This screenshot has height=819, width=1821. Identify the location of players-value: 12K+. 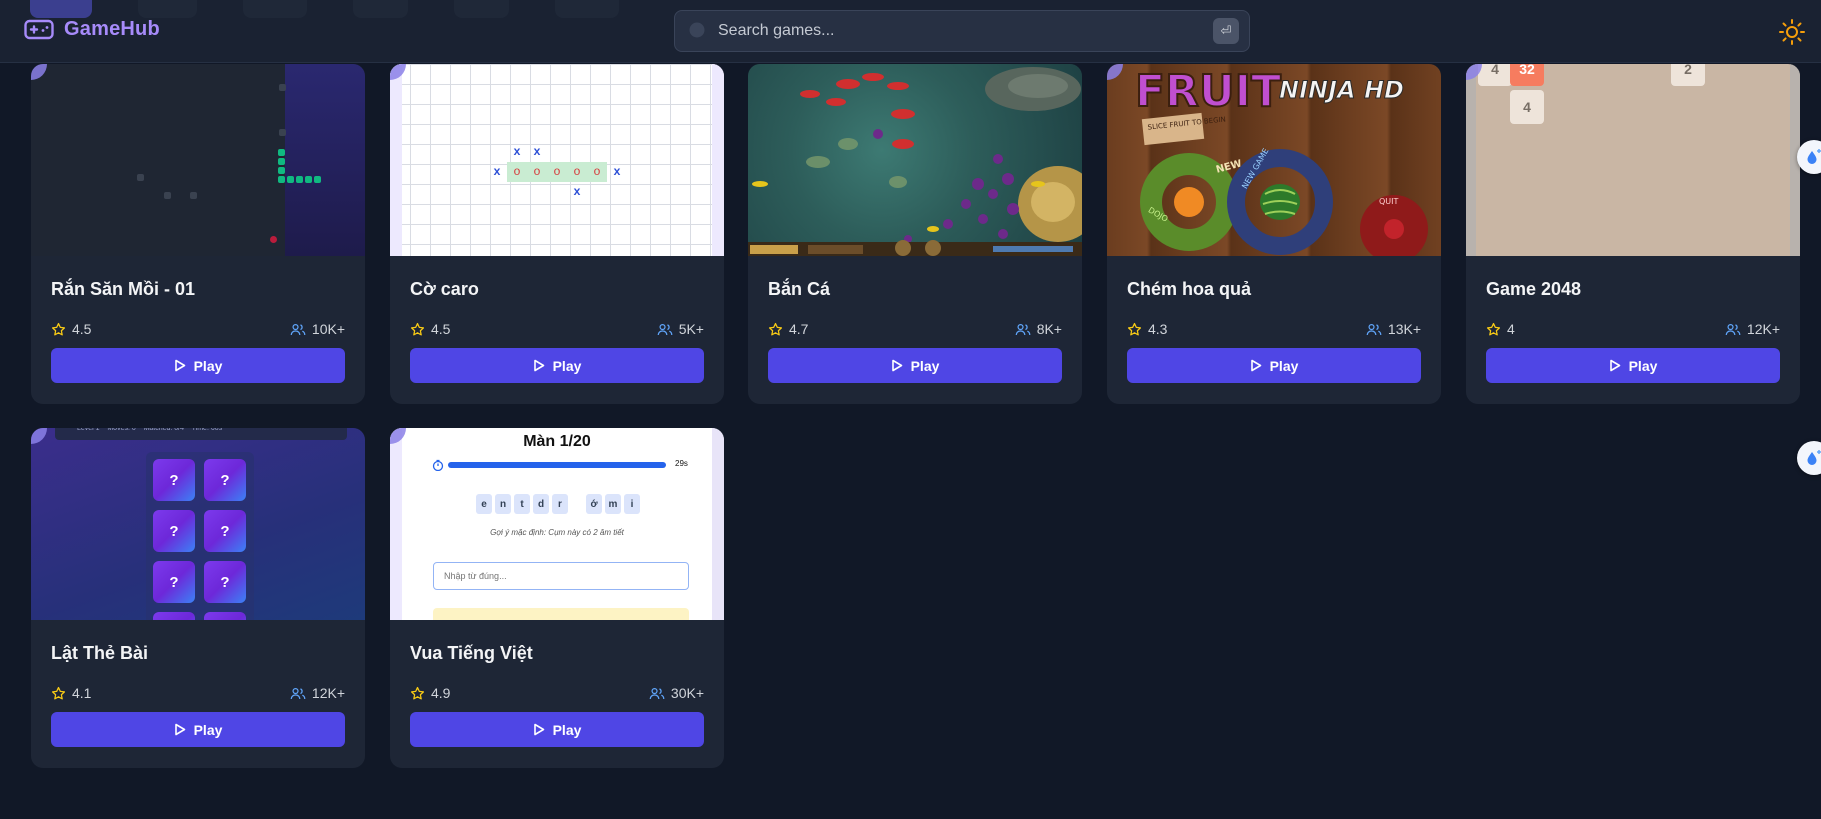
(328, 693).